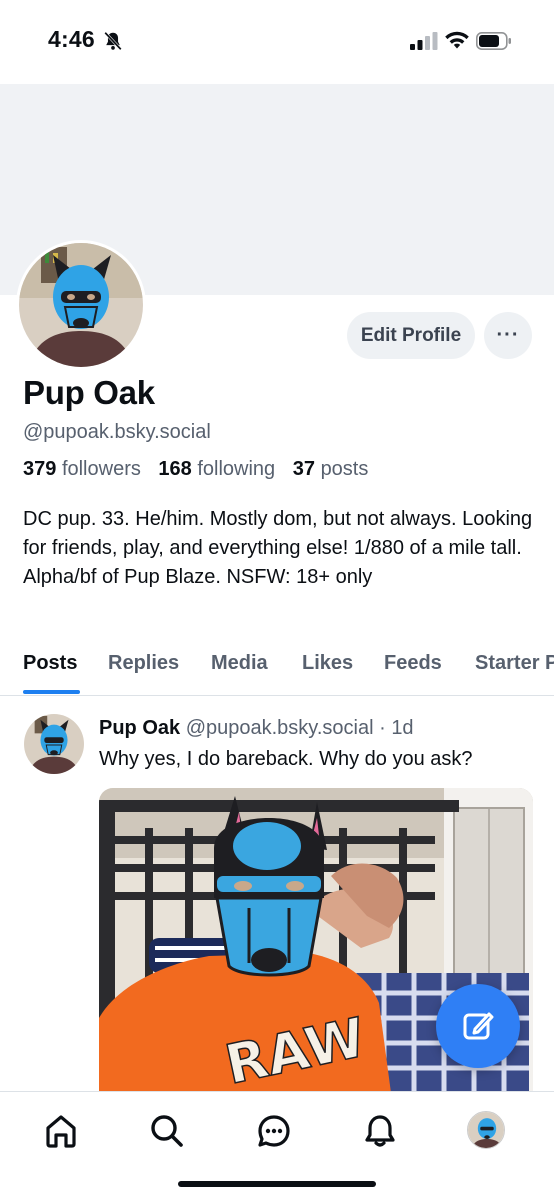 The image size is (554, 1200). What do you see at coordinates (380, 1131) in the screenshot?
I see `notifications-bell-icon` at bounding box center [380, 1131].